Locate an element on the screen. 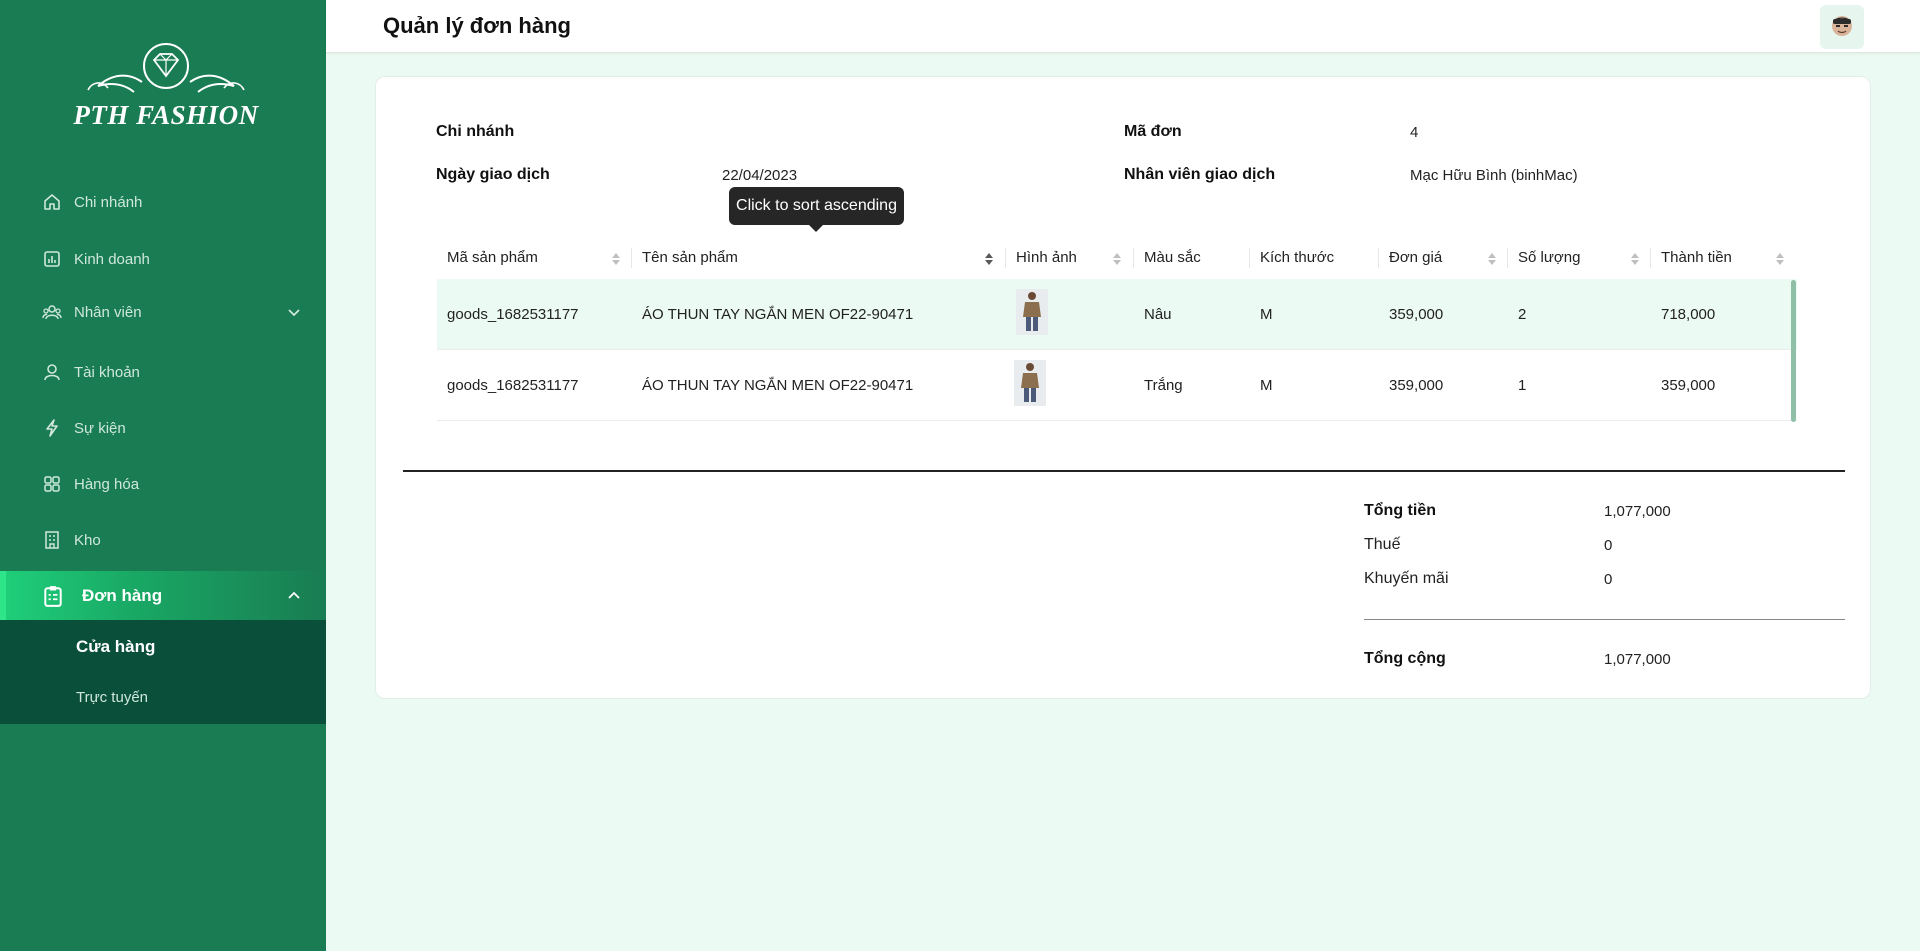 The image size is (1920, 951). sidebar-item-label: Đơn hàng is located at coordinates (122, 595).